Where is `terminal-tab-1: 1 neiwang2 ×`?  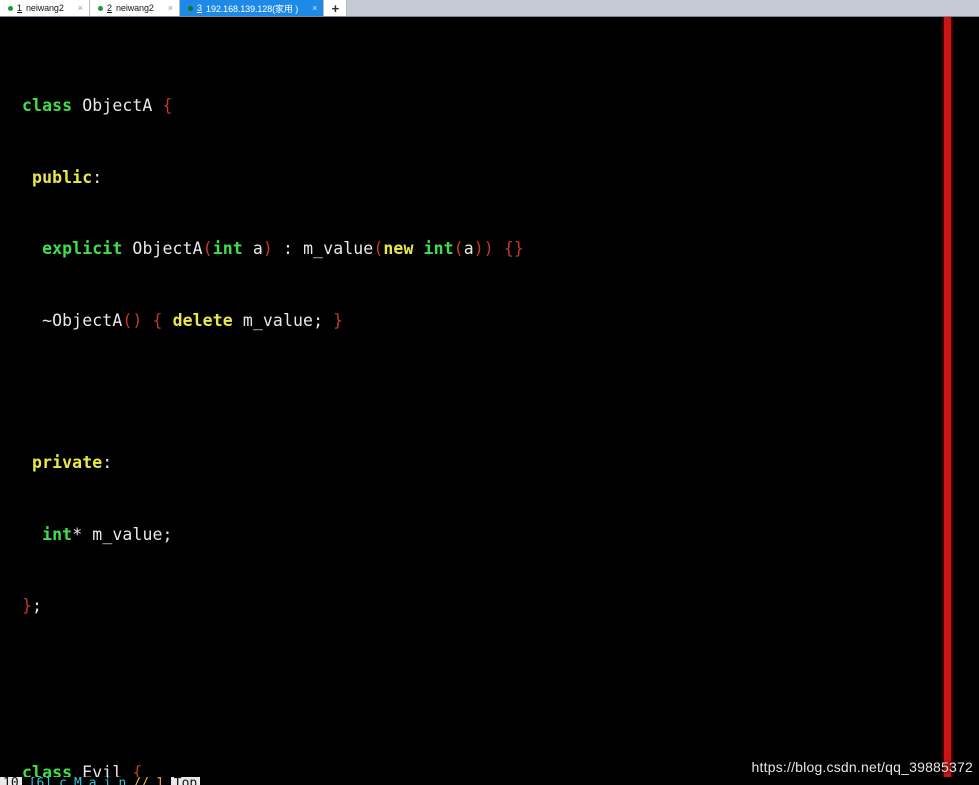
terminal-tab-1: 1 neiwang2 × is located at coordinates (45, 8).